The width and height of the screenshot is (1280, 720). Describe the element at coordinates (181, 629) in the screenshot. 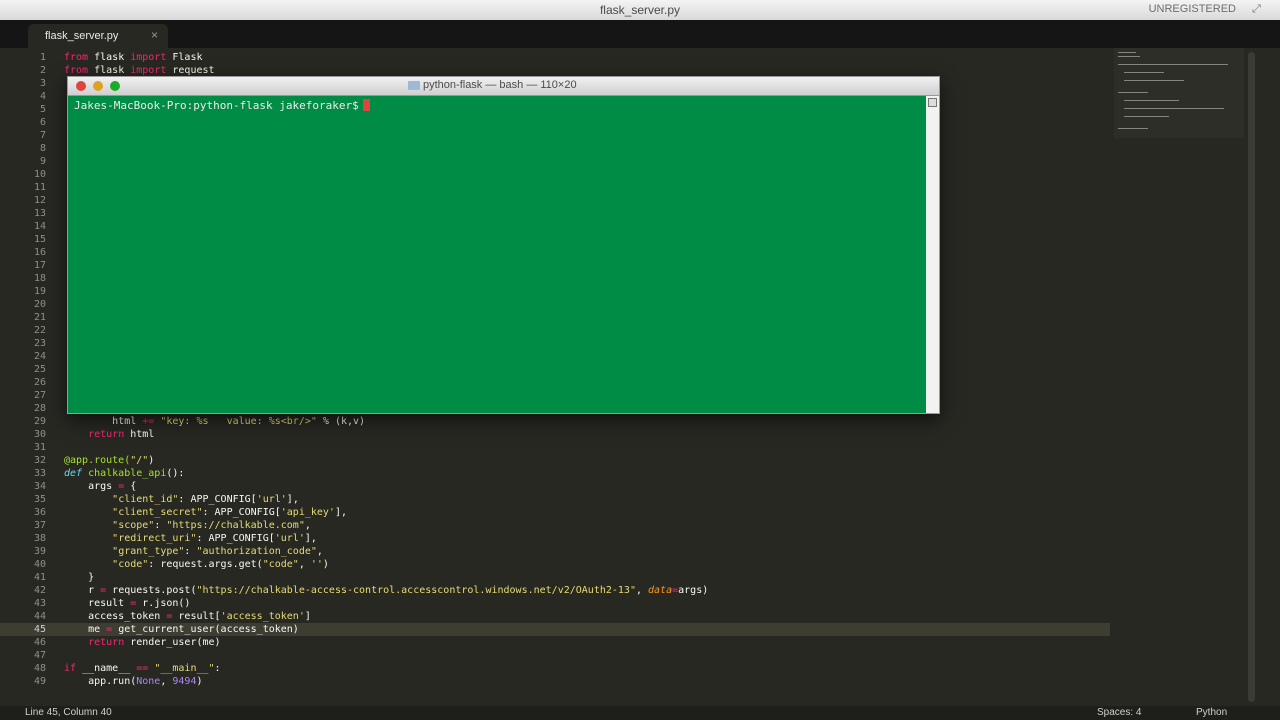

I see `code-line-45: me = get_current_user(access_token)` at that location.